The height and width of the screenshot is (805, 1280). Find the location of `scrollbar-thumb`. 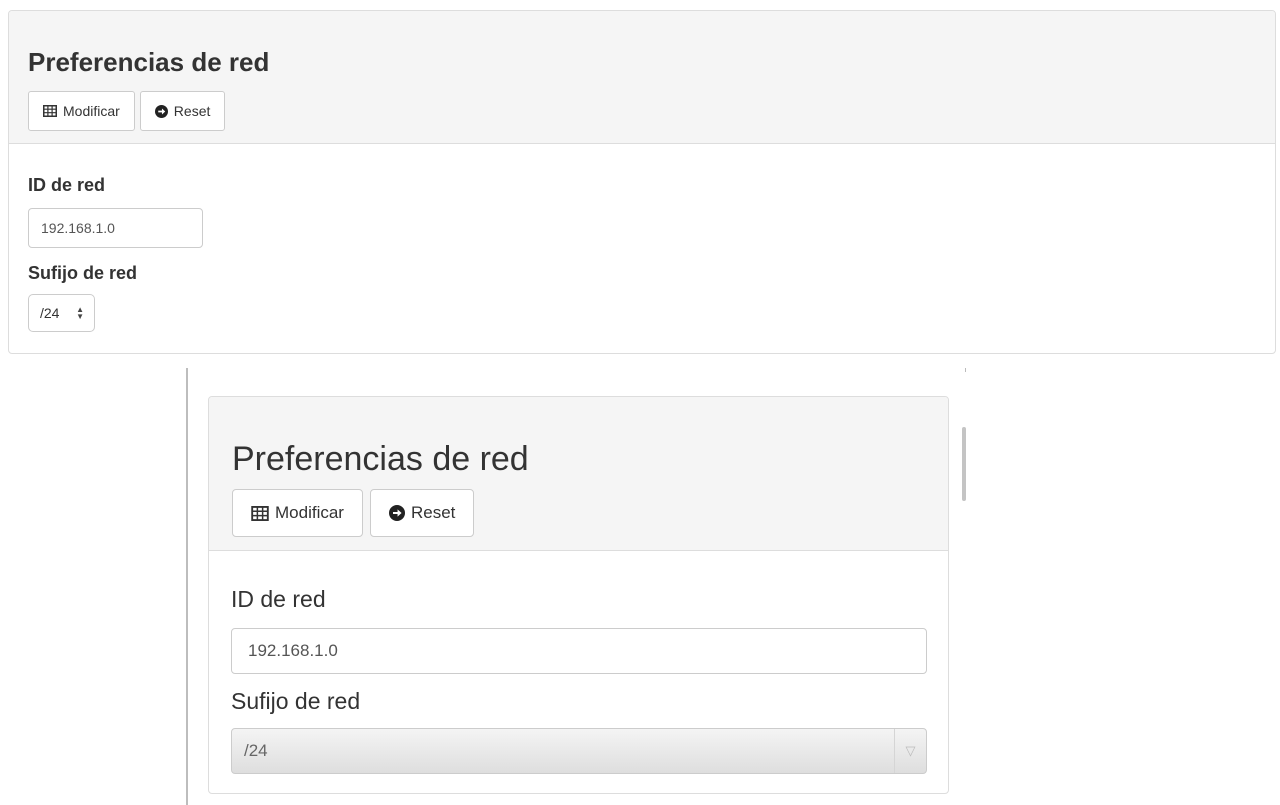

scrollbar-thumb is located at coordinates (964, 464).